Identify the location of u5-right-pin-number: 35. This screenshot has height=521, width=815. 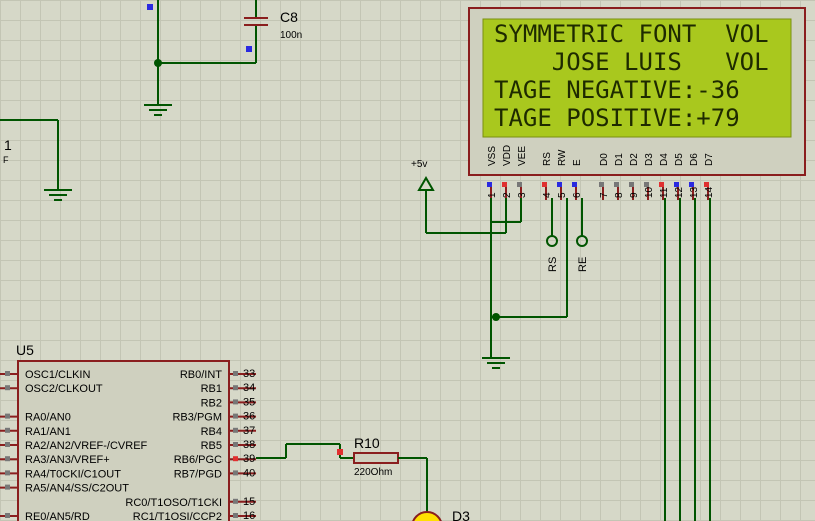
(249, 402).